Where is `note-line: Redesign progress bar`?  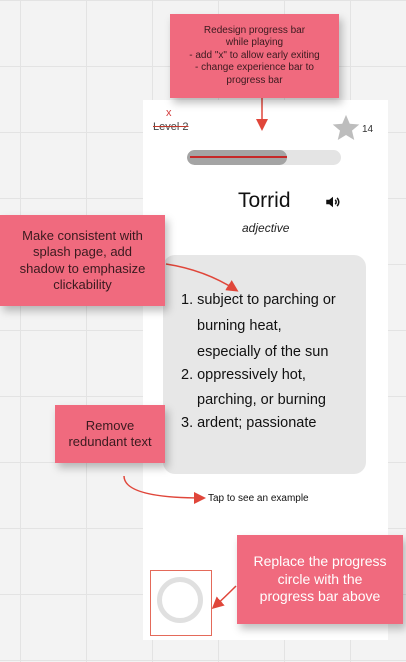 note-line: Redesign progress bar is located at coordinates (254, 30).